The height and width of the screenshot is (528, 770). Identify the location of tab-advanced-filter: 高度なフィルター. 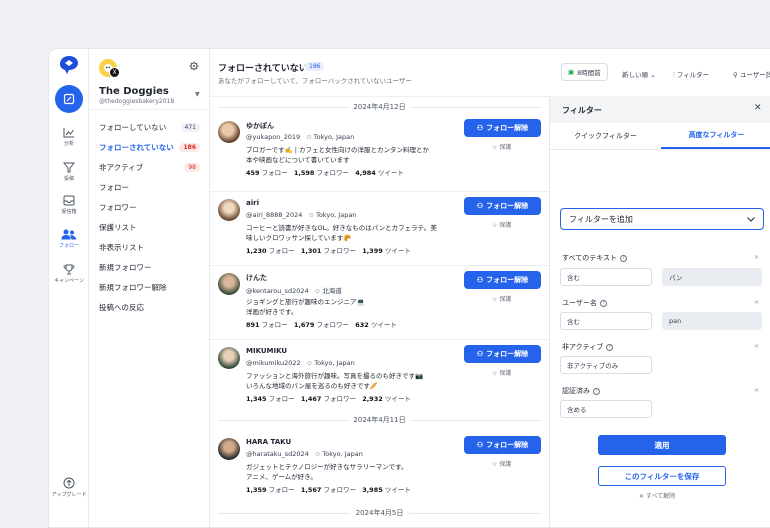
(715, 136).